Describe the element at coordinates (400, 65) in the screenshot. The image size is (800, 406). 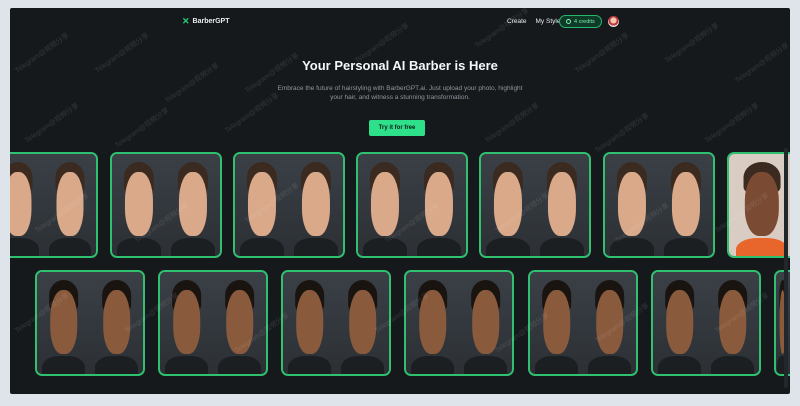
I see `hero-title: Your Personal AI Barber is Here` at that location.